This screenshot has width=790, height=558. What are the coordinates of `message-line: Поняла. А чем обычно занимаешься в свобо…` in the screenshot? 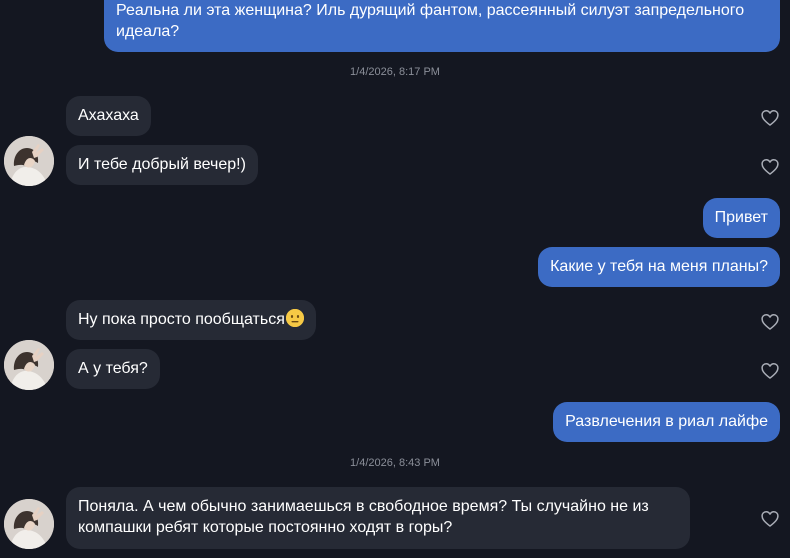 It's located at (363, 506).